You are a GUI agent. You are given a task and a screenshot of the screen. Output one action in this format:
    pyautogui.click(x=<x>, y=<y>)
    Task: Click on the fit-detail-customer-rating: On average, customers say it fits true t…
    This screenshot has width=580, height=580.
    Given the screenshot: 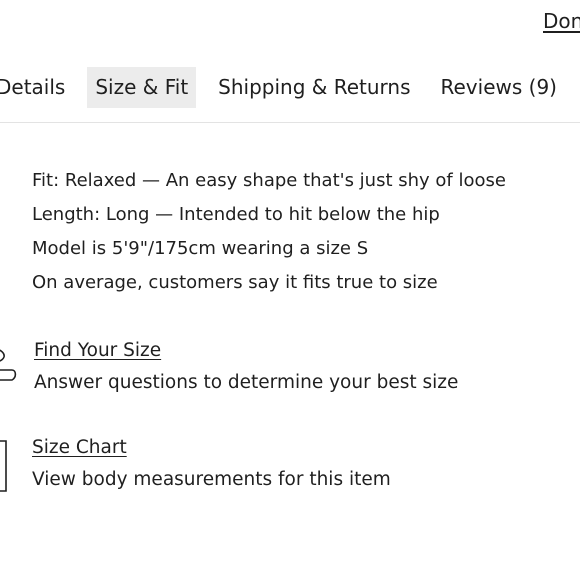 What is the action you would take?
    pyautogui.click(x=235, y=282)
    